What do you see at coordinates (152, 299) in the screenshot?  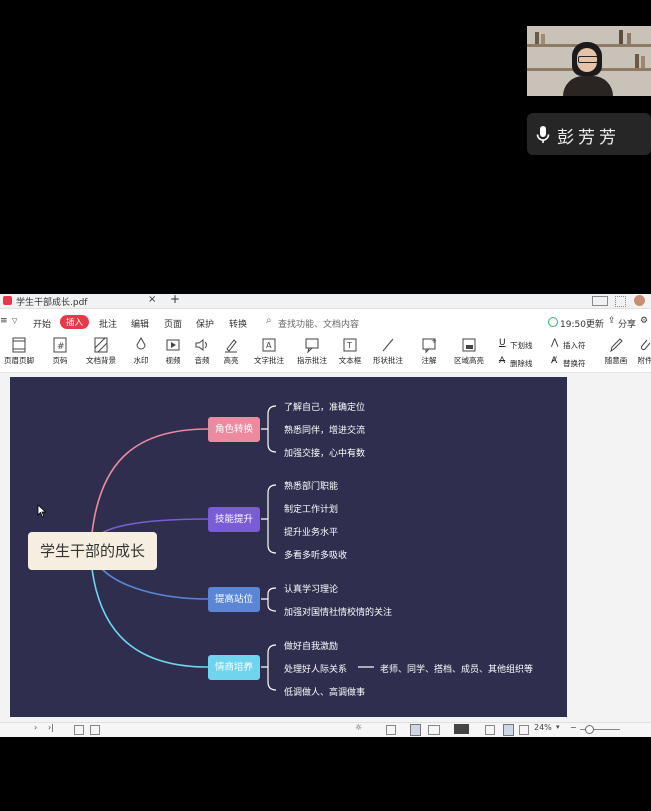 I see `close-tab-icon: ×` at bounding box center [152, 299].